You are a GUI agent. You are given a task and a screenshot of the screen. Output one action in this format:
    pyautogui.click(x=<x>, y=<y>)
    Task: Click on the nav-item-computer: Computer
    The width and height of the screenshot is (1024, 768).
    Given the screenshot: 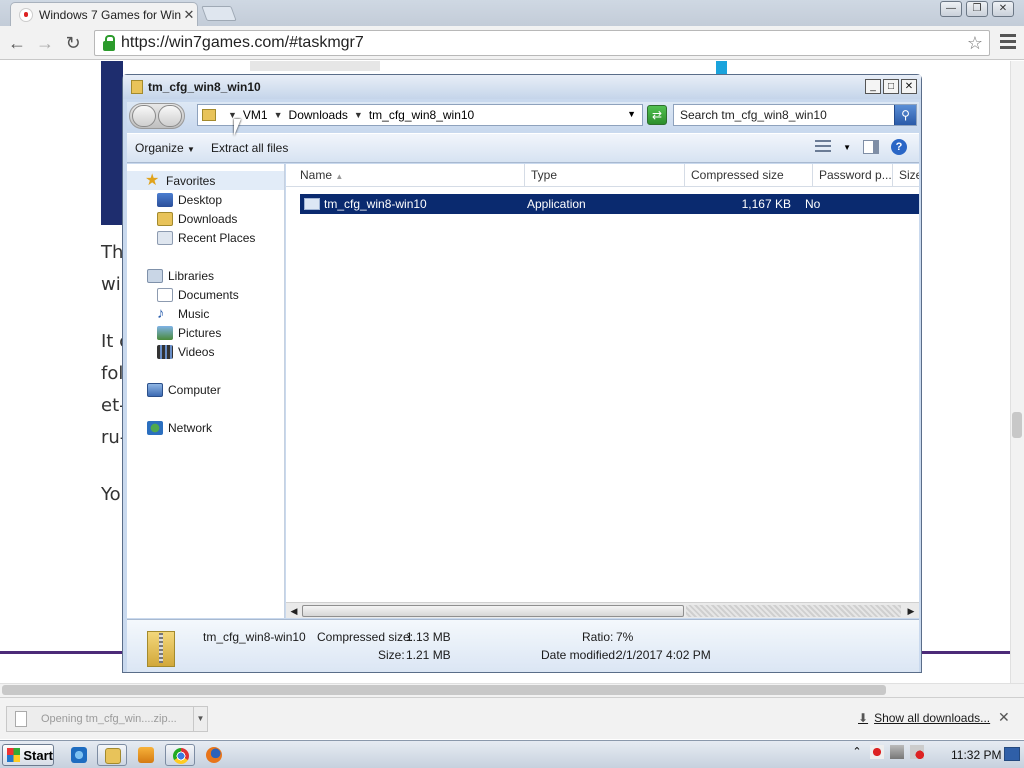 What is the action you would take?
    pyautogui.click(x=184, y=390)
    